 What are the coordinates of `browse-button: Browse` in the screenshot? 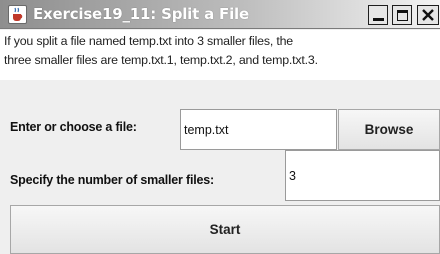 It's located at (389, 129).